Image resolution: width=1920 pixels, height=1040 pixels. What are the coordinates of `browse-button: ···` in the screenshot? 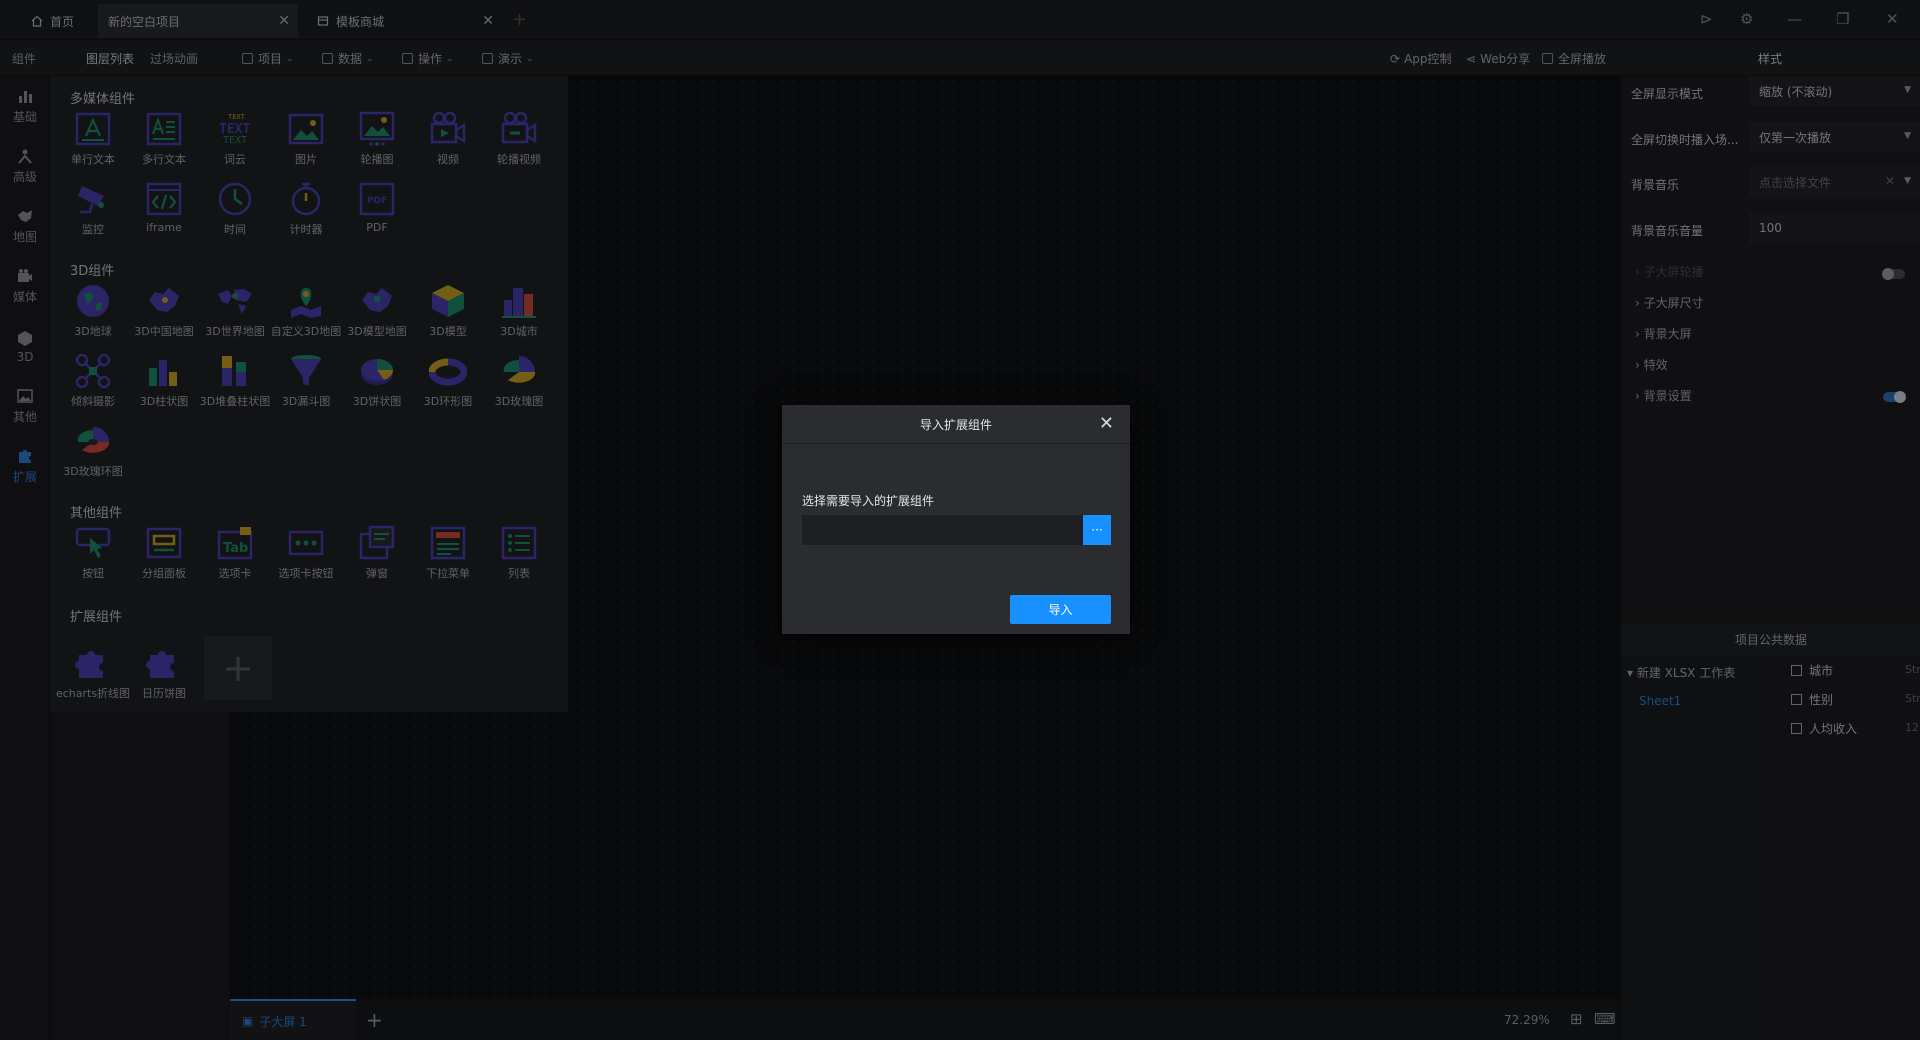 It's located at (1097, 530).